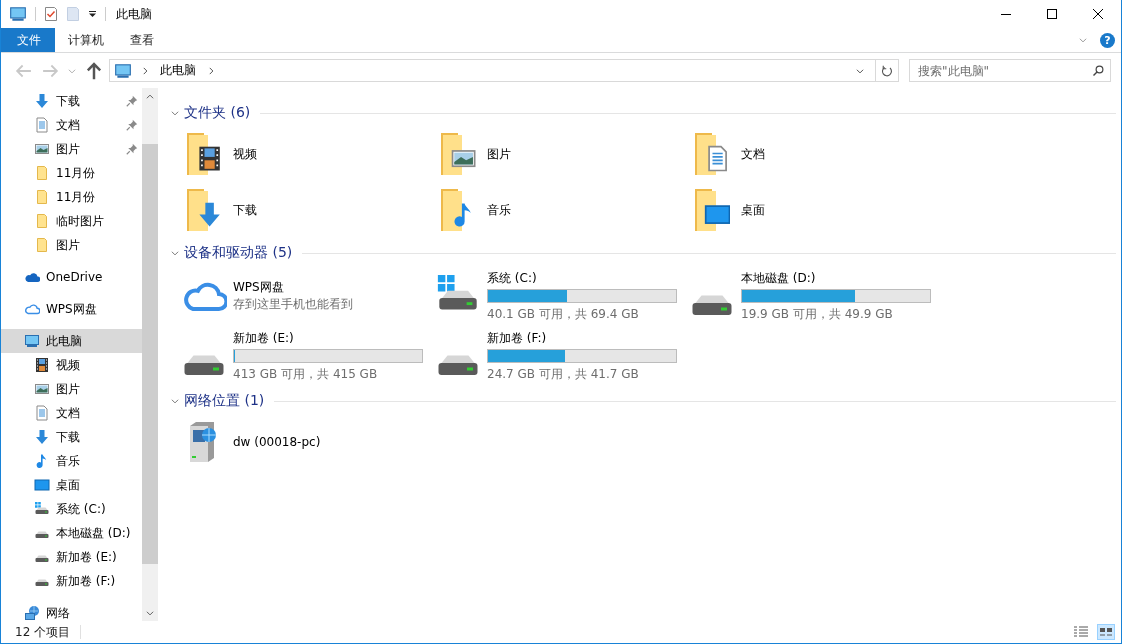 This screenshot has width=1122, height=644. What do you see at coordinates (32, 309) in the screenshot?
I see `cloud-icon` at bounding box center [32, 309].